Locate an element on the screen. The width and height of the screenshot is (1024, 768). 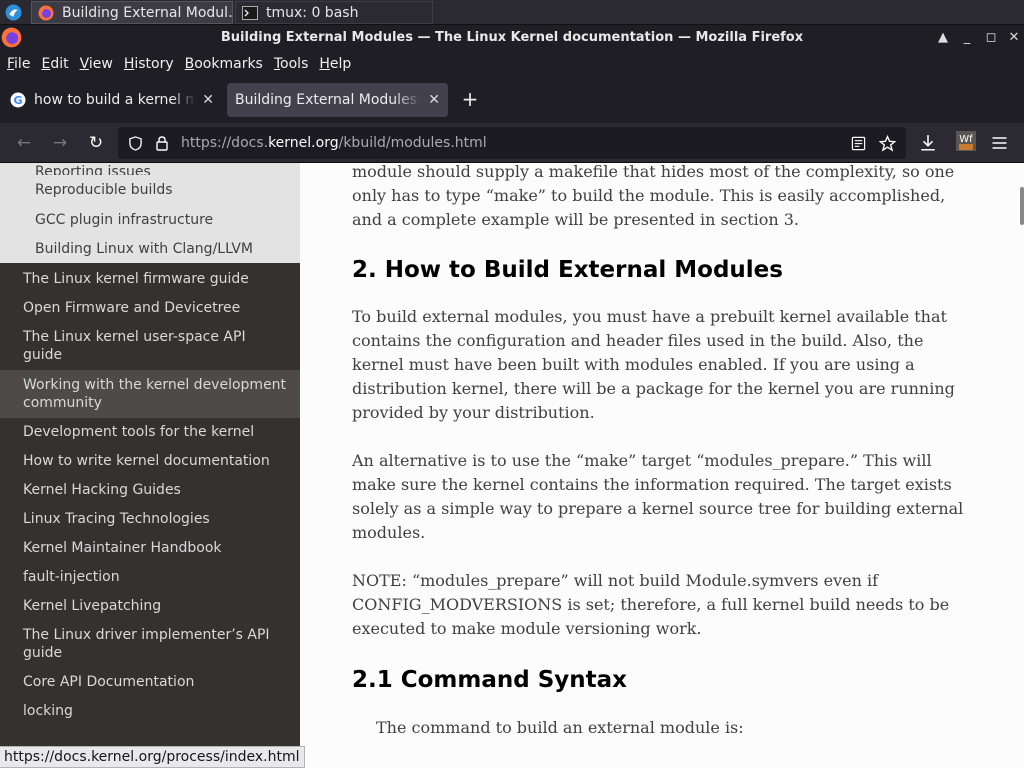
menu-help: Help is located at coordinates (335, 64).